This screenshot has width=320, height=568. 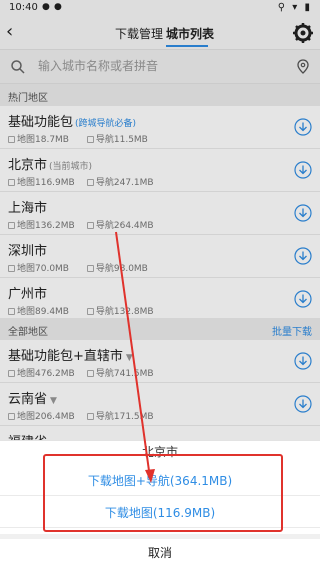 What do you see at coordinates (160, 554) in the screenshot?
I see `cancel-button: 取消` at bounding box center [160, 554].